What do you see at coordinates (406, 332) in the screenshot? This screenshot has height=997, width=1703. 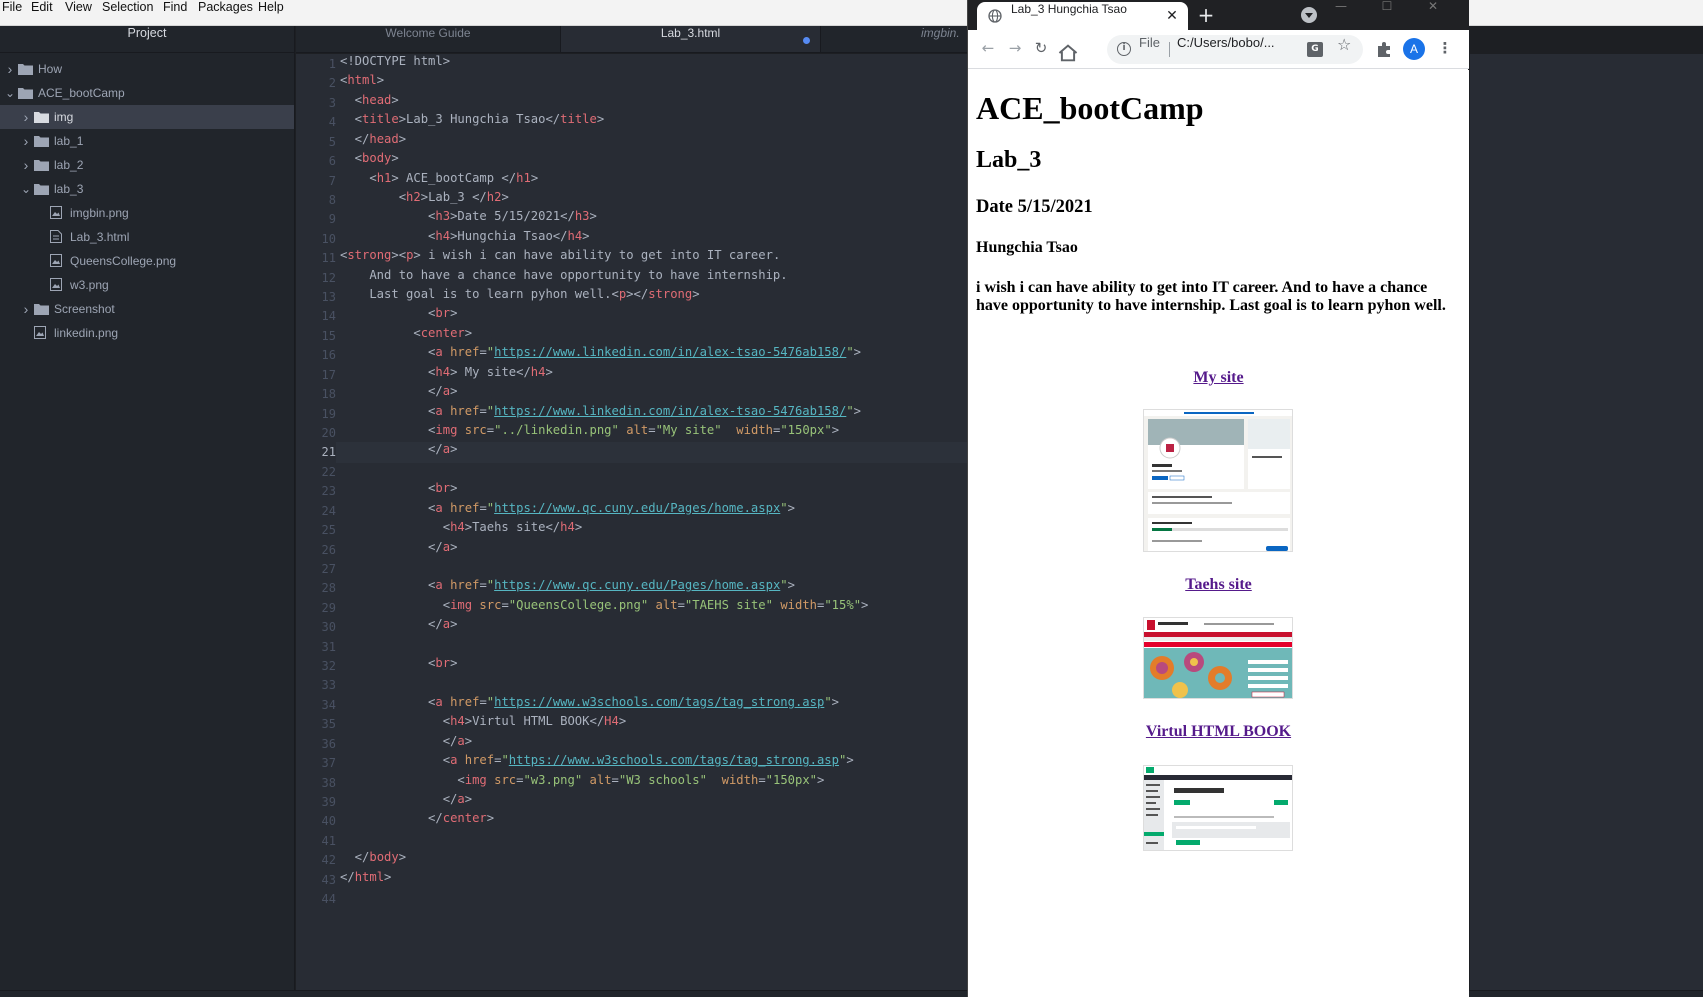 I see `code-line: <center>` at bounding box center [406, 332].